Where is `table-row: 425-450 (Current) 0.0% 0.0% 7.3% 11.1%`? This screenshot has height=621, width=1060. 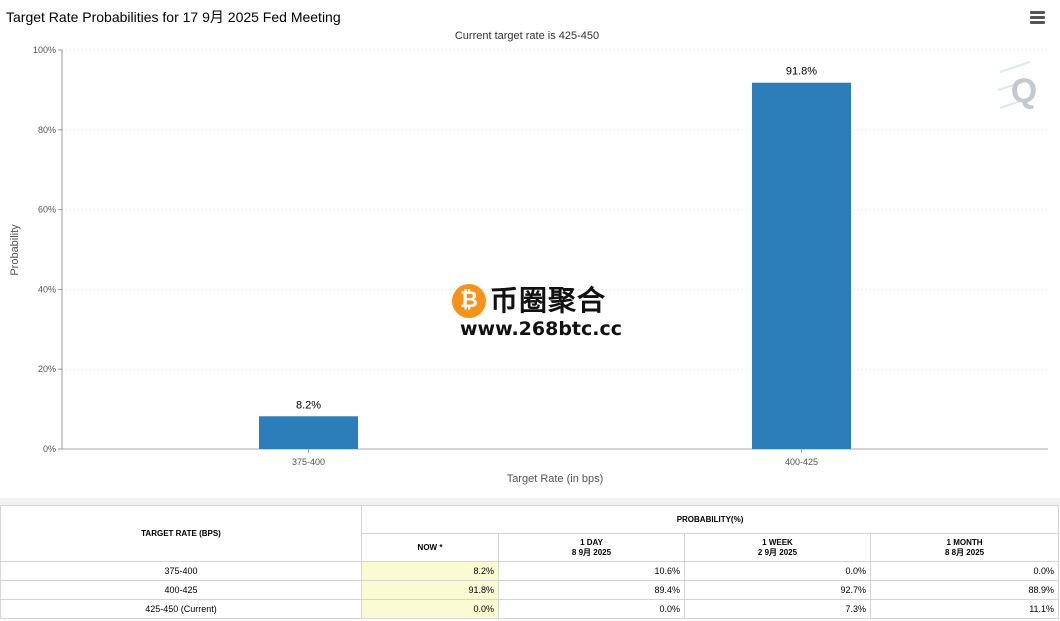 table-row: 425-450 (Current) 0.0% 0.0% 7.3% 11.1% is located at coordinates (530, 609).